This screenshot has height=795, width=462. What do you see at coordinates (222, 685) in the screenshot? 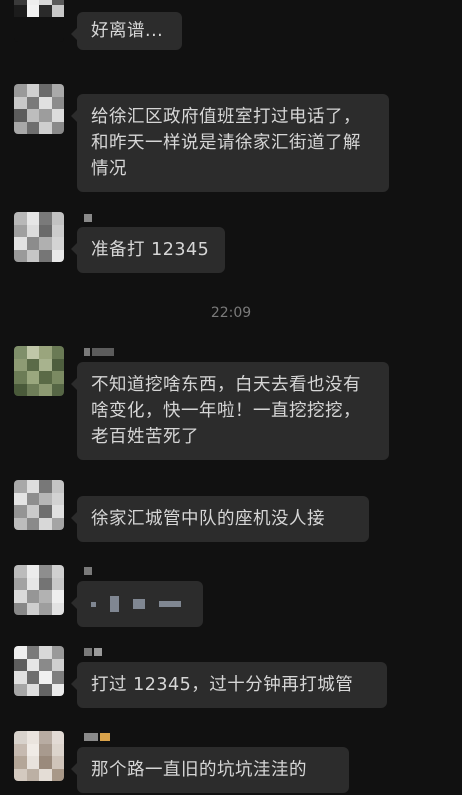
I see `message-text: 打过 12345，过十分钟再打城管` at bounding box center [222, 685].